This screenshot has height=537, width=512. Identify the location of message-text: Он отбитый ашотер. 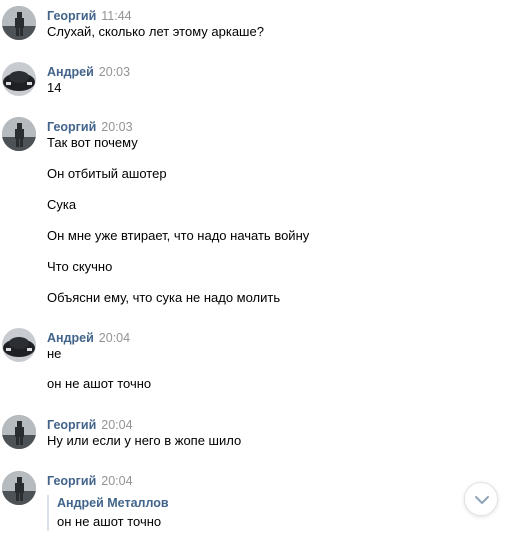
(107, 173).